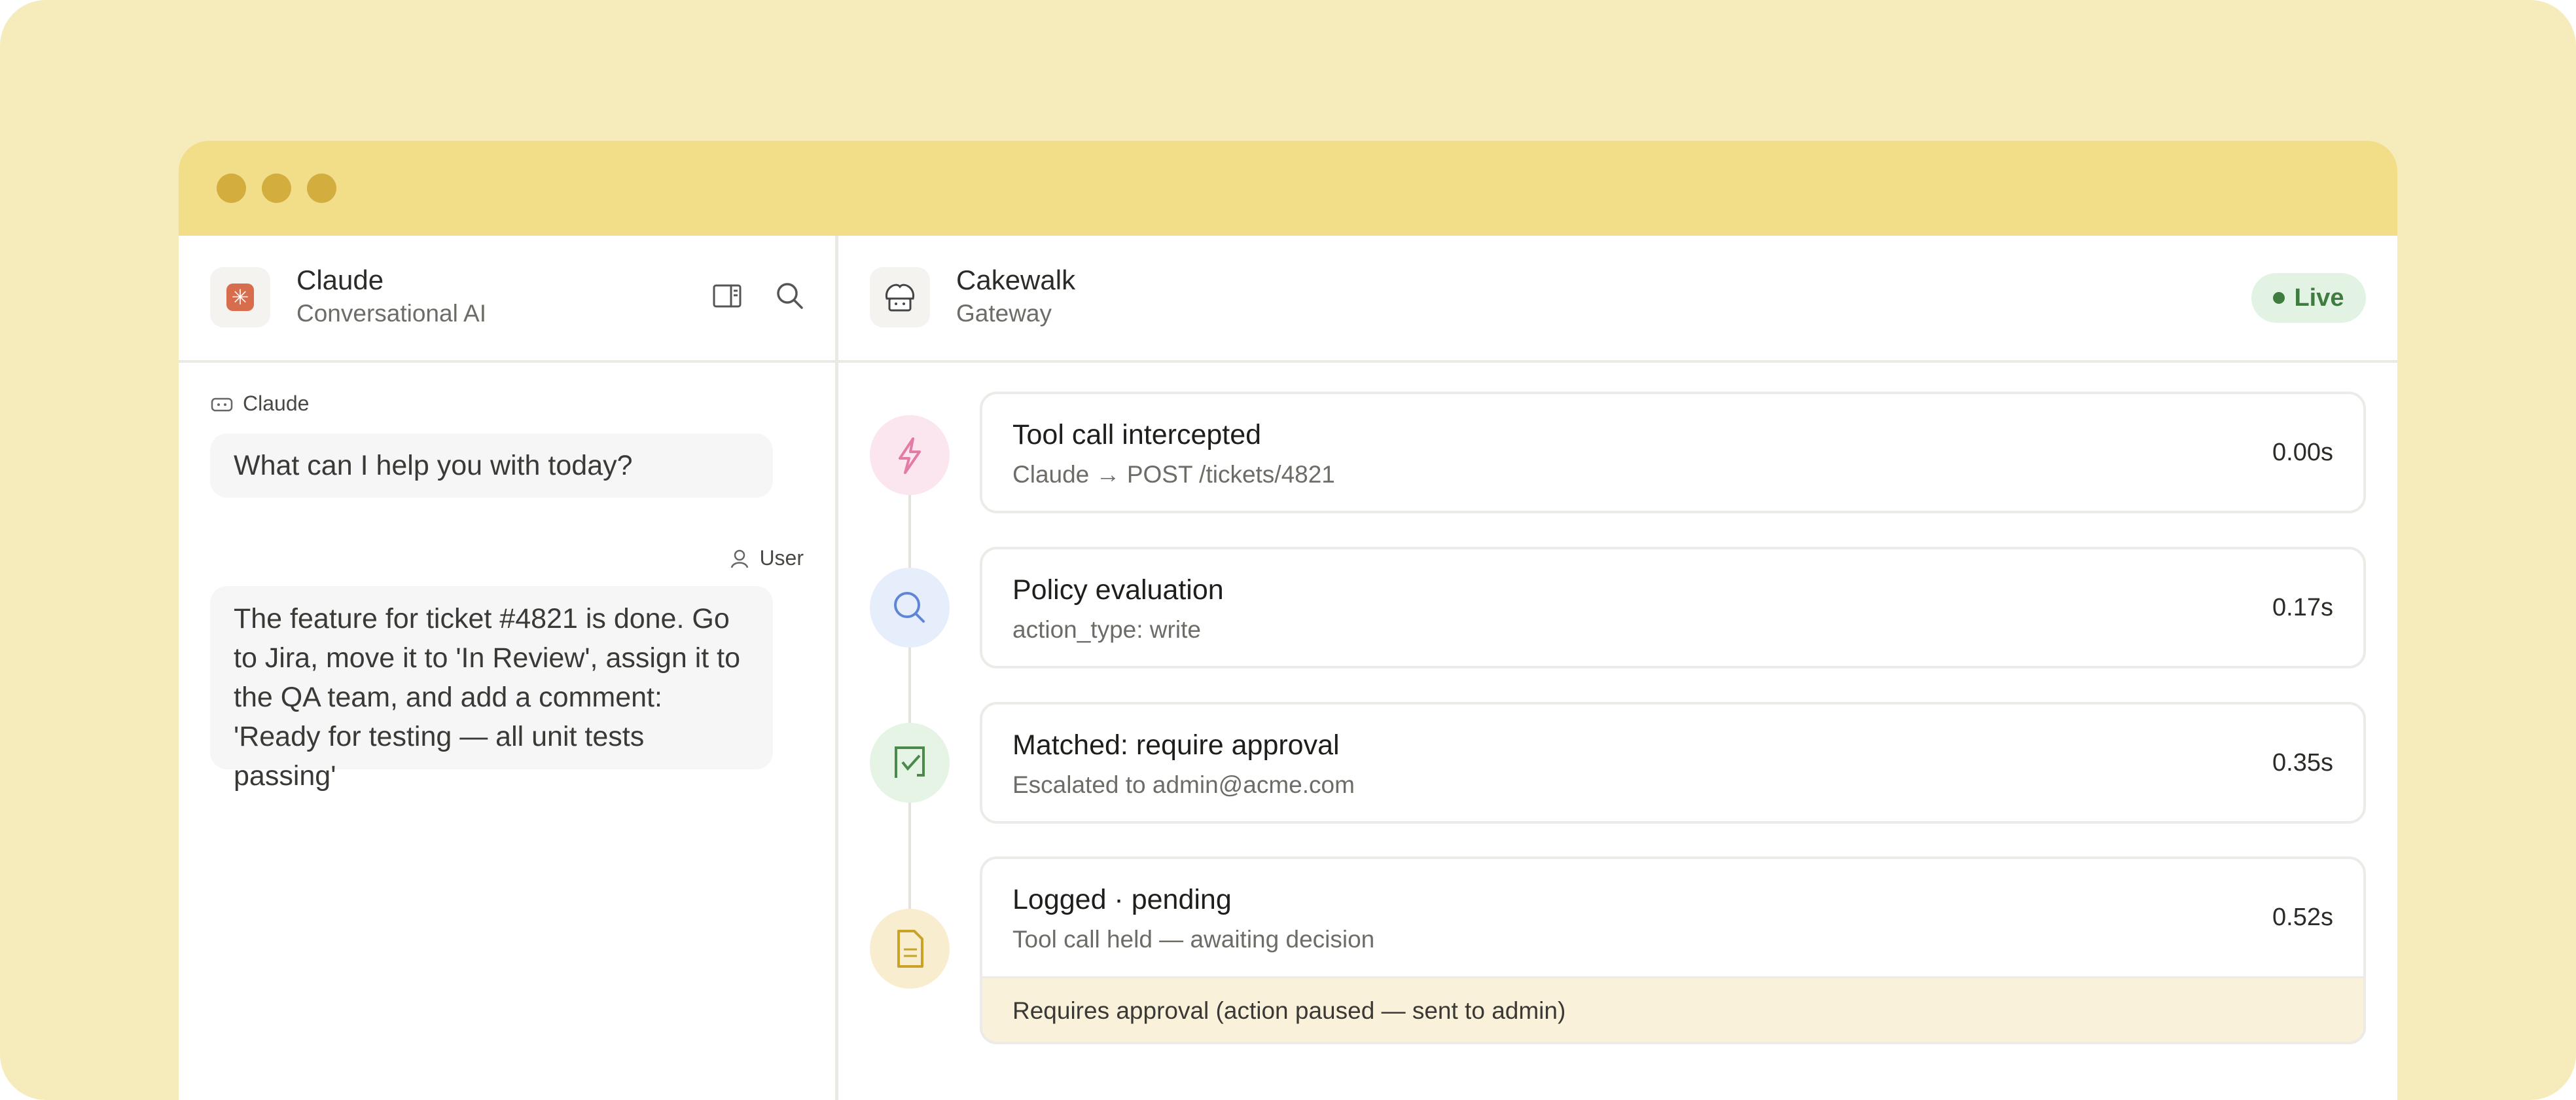  What do you see at coordinates (1122, 899) in the screenshot?
I see `step-title: Logged · pending` at bounding box center [1122, 899].